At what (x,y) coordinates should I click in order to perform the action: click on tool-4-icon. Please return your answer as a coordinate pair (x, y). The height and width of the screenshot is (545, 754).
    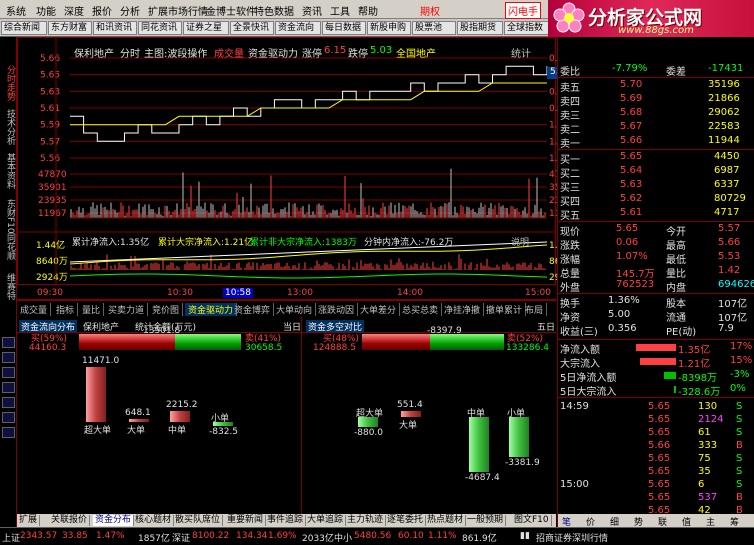
    Looking at the image, I should click on (8, 402).